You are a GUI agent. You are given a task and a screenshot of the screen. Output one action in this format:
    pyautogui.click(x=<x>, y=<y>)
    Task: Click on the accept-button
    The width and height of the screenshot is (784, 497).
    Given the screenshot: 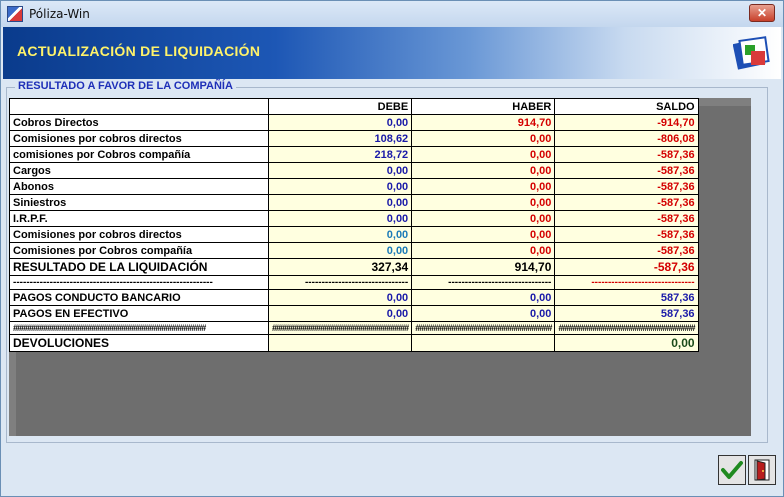 What is the action you would take?
    pyautogui.click(x=732, y=470)
    